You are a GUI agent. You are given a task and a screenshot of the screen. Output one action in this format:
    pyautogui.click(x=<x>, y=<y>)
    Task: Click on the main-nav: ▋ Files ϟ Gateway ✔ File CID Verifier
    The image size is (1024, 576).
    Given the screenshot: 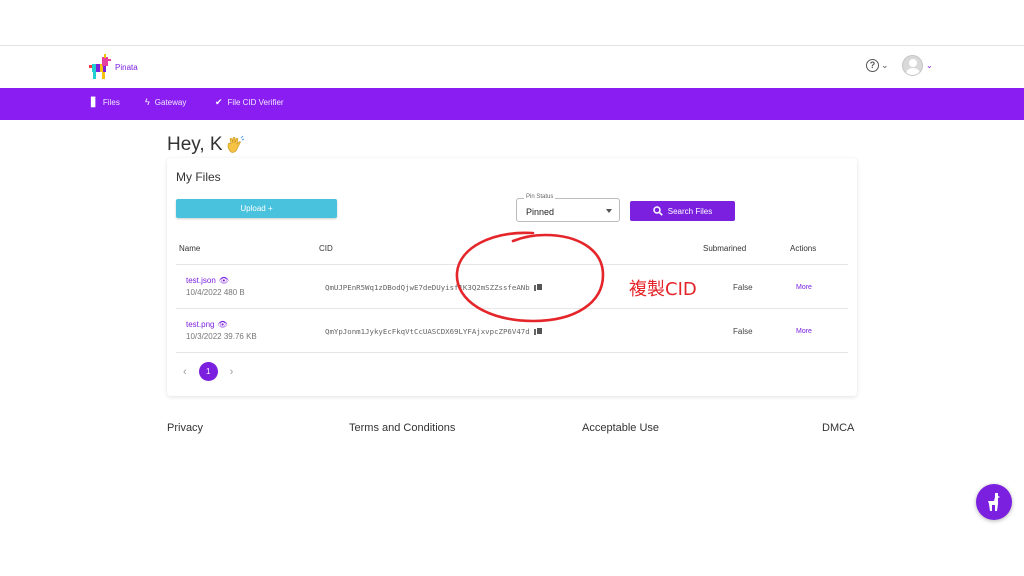 What is the action you would take?
    pyautogui.click(x=512, y=104)
    